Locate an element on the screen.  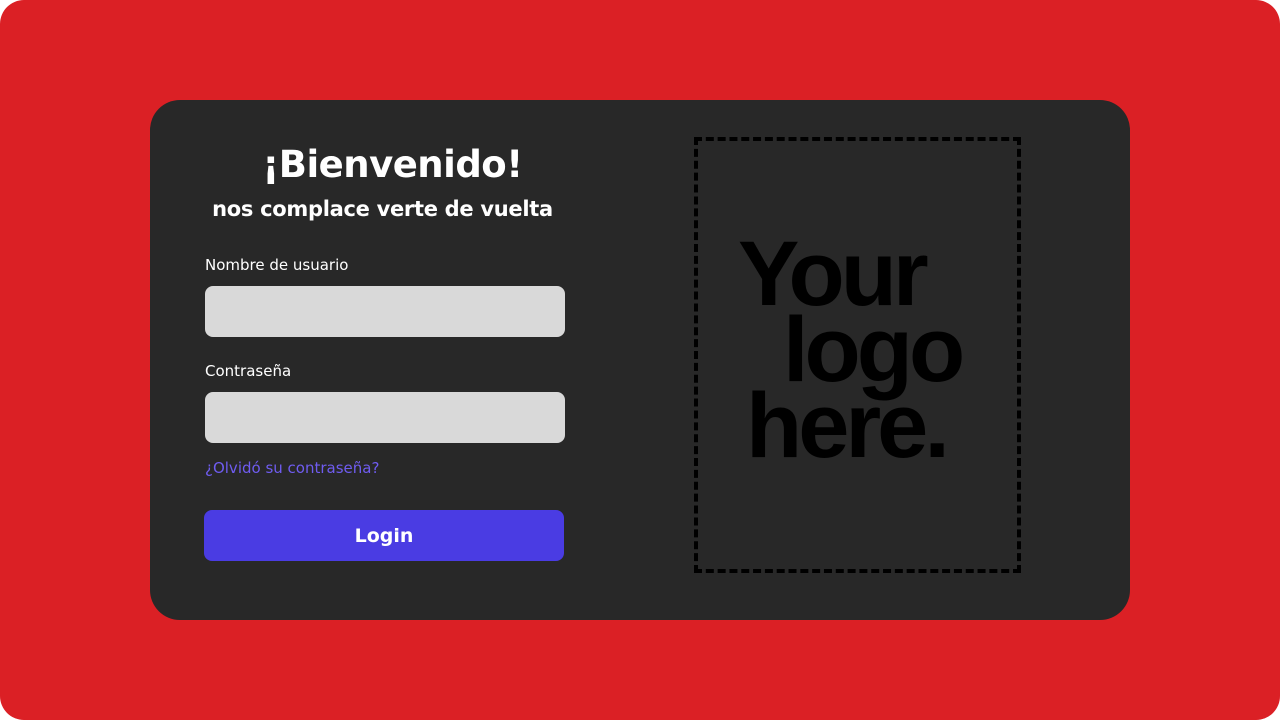
password-input is located at coordinates (385, 417).